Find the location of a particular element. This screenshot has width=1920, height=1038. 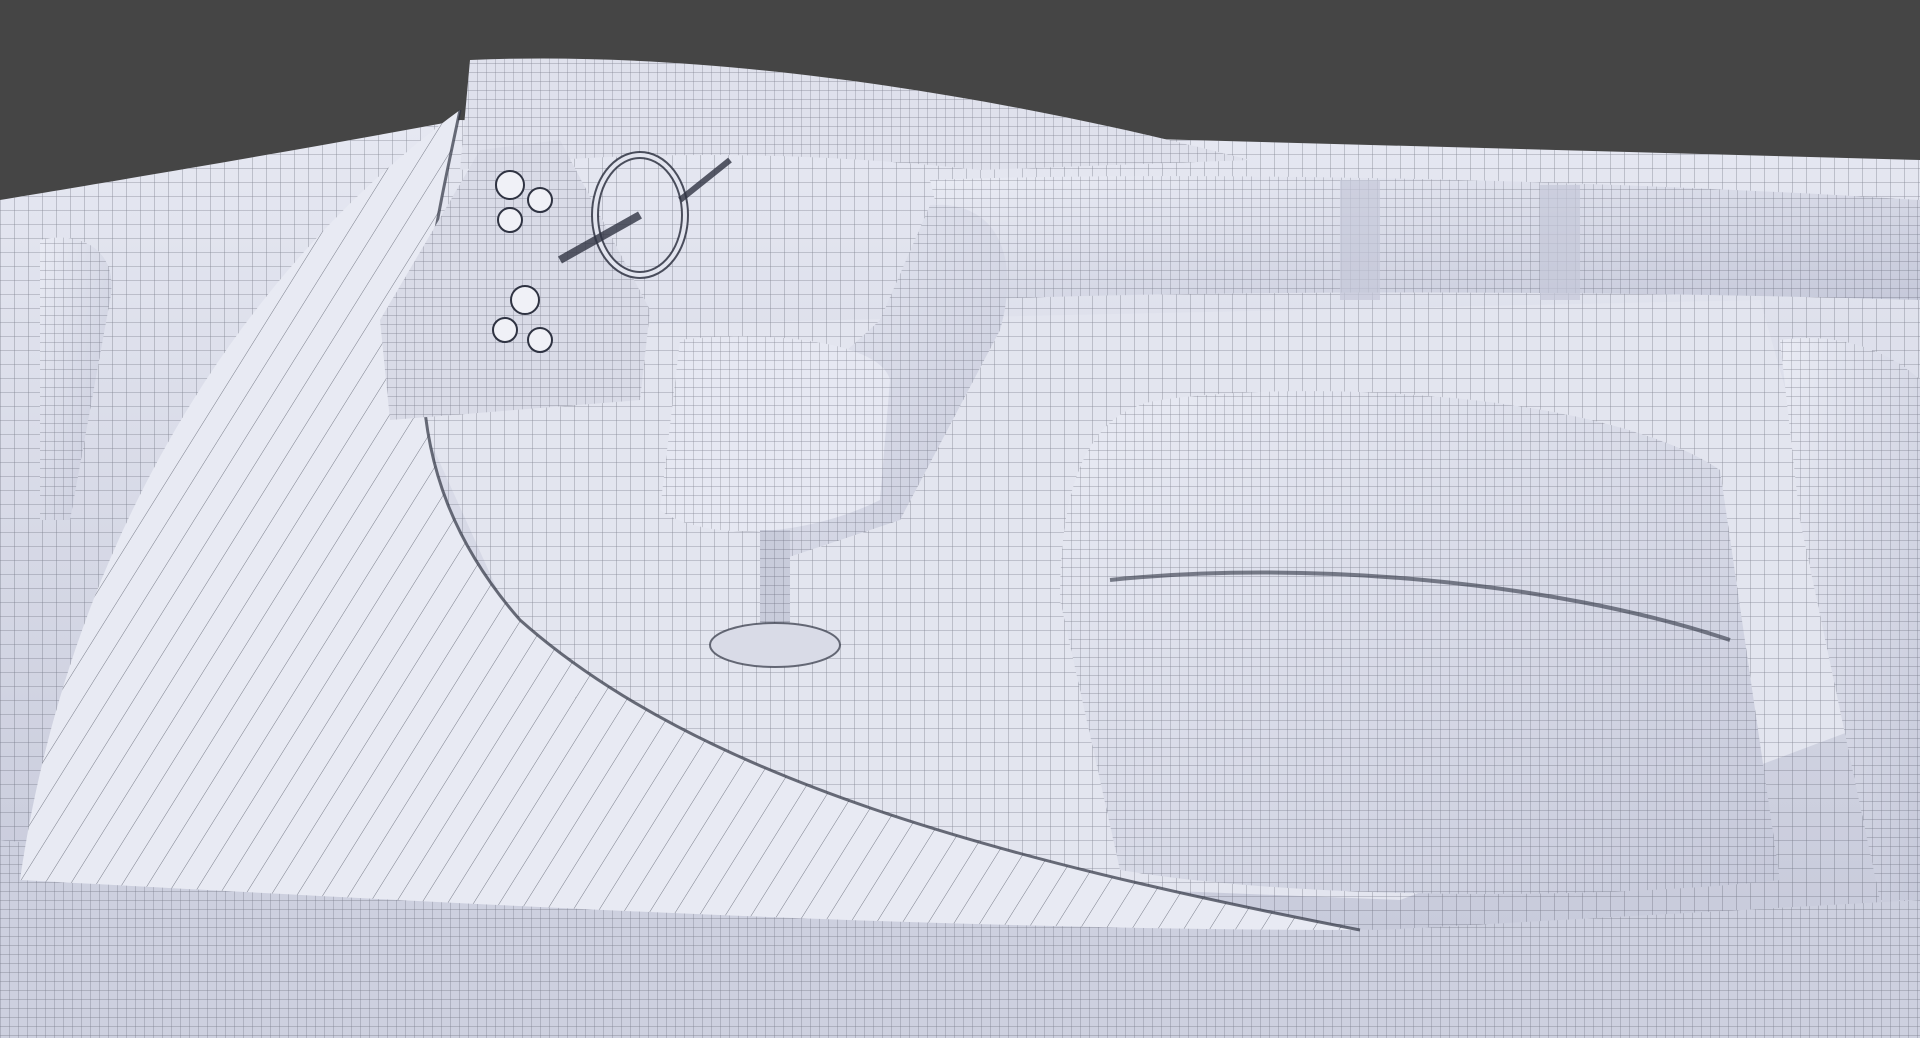

windshield-mesh is located at coordinates (855, 114).